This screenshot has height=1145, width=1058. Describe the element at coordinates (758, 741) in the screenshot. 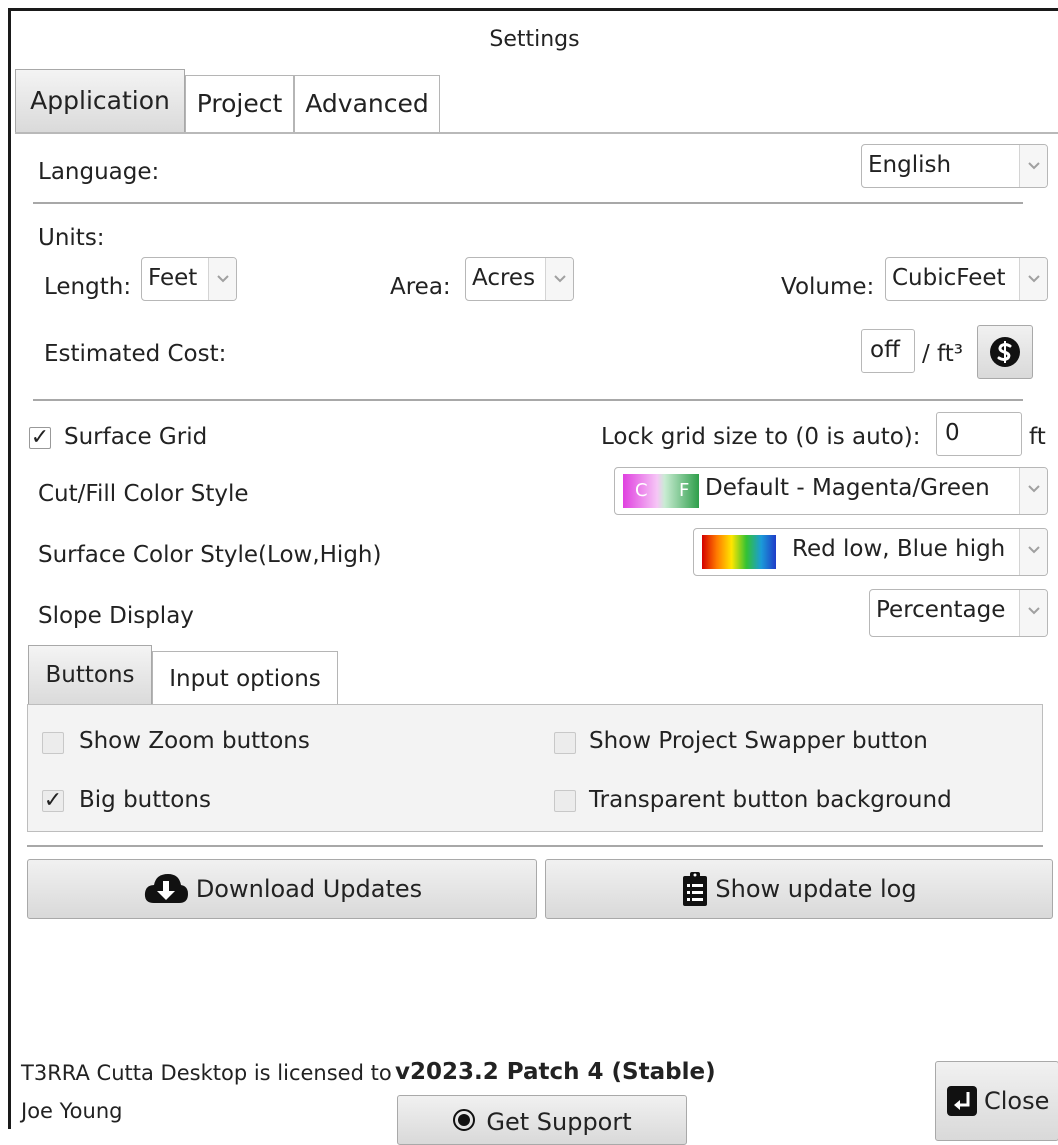

I see `show-swapper-label: Show Project Swapper button` at that location.